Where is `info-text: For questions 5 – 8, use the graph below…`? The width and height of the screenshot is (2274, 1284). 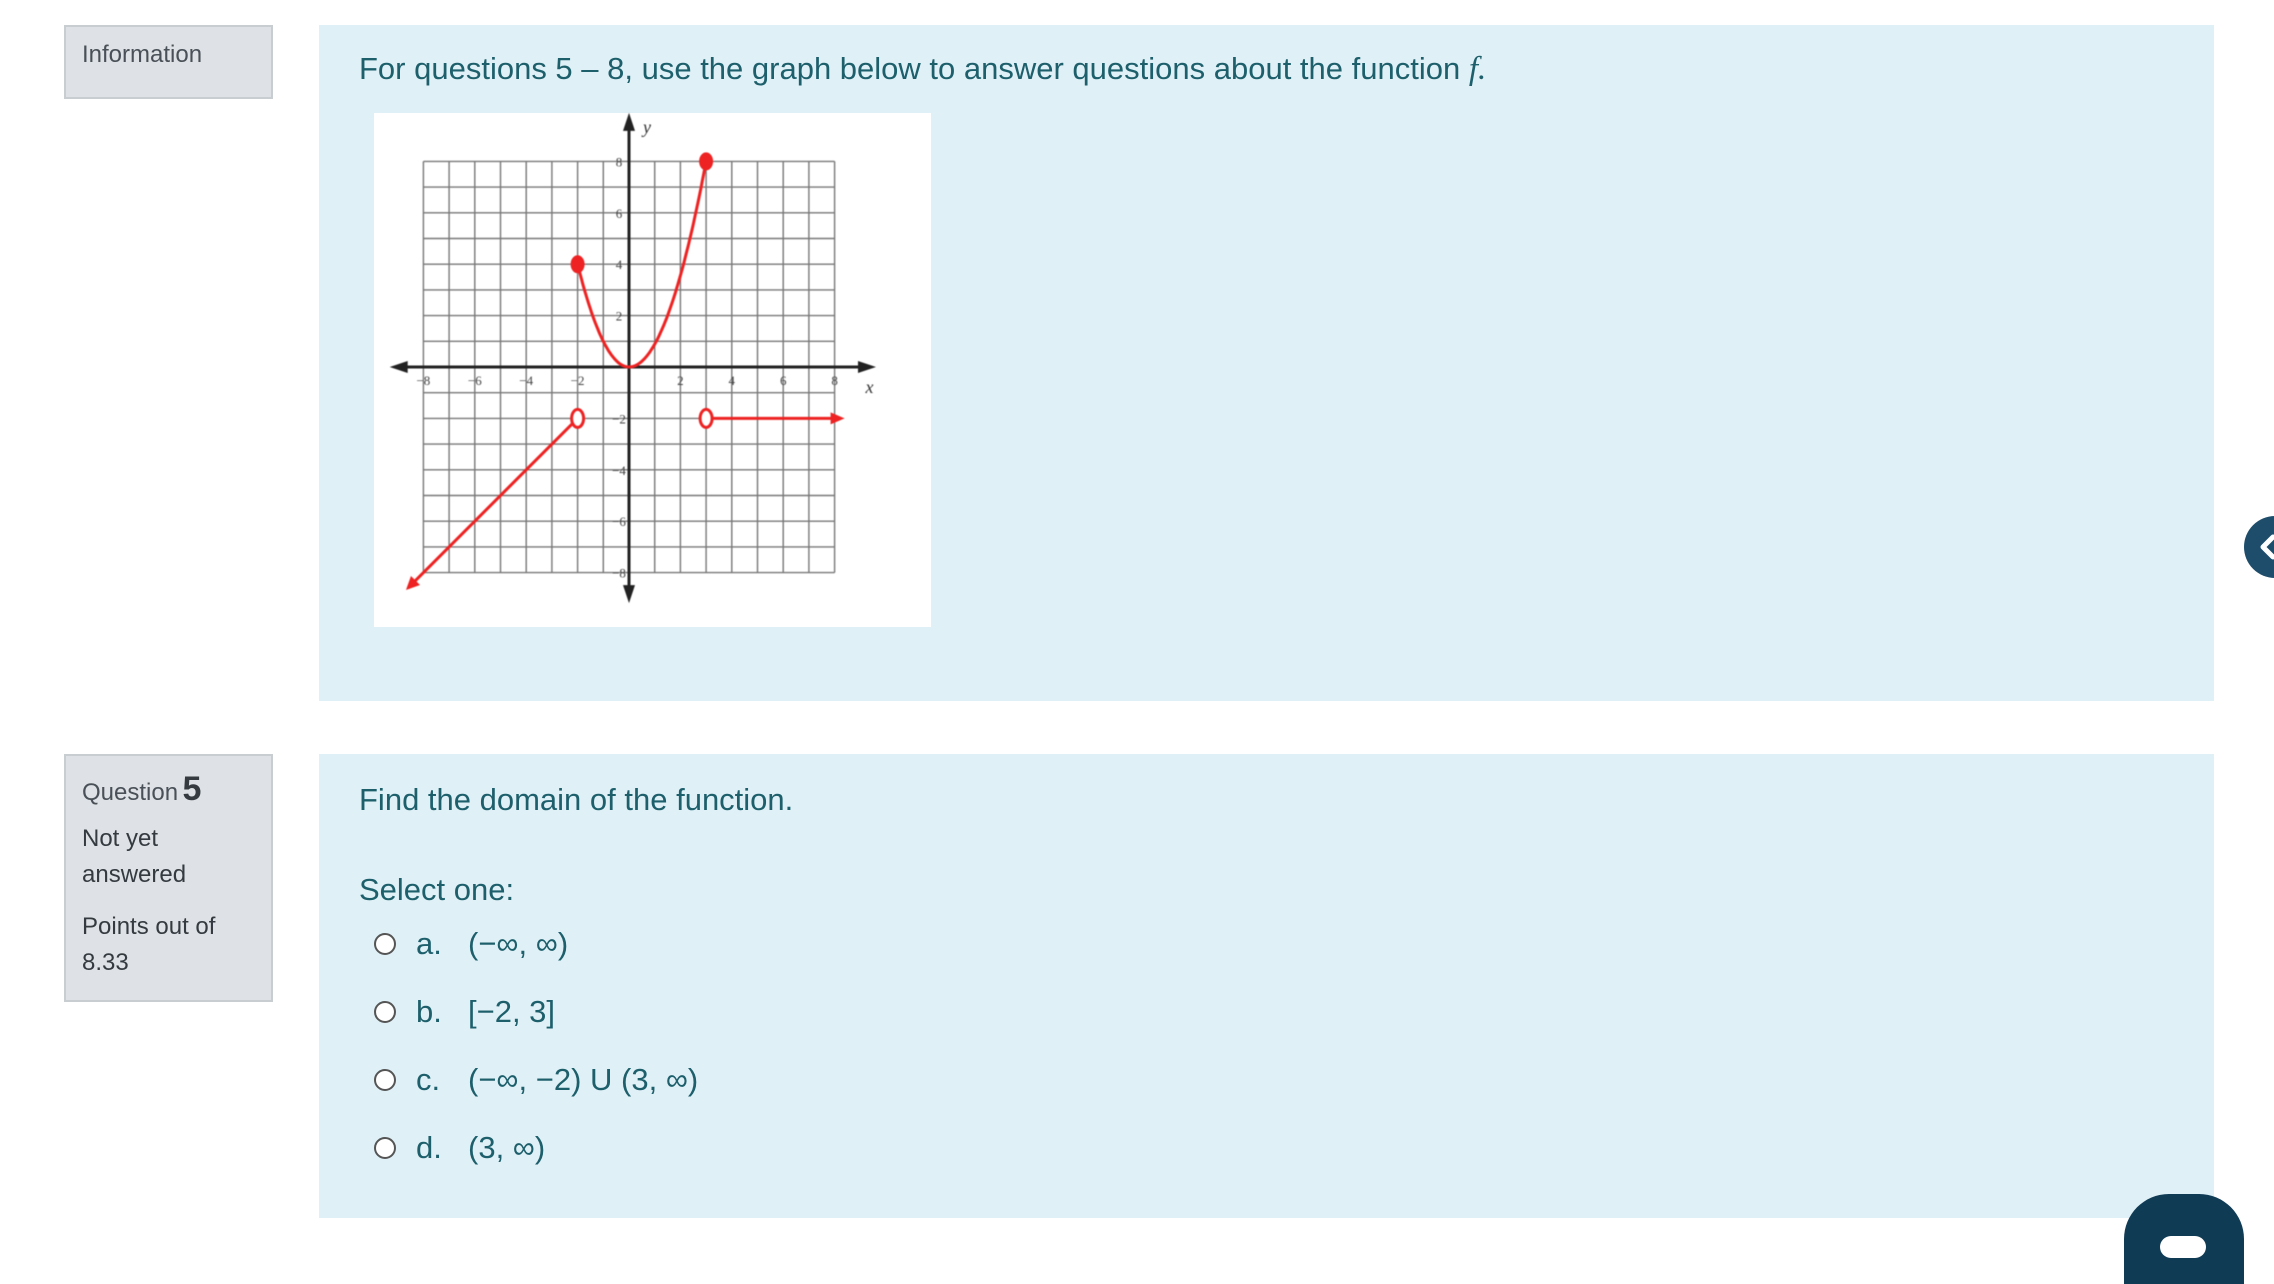
info-text: For questions 5 – 8, use the graph below… is located at coordinates (922, 69).